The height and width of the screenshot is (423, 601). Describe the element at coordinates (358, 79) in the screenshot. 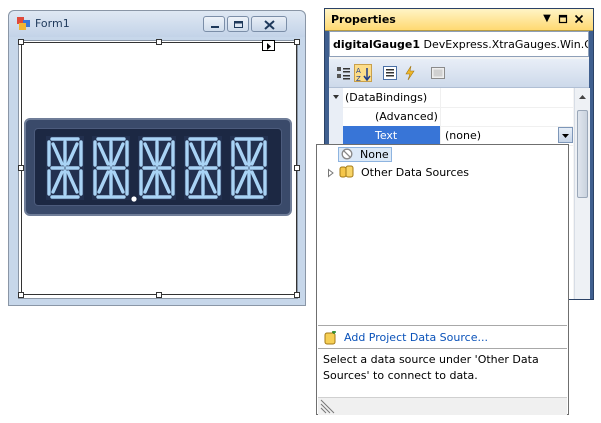

I see `svg-text: Z` at that location.